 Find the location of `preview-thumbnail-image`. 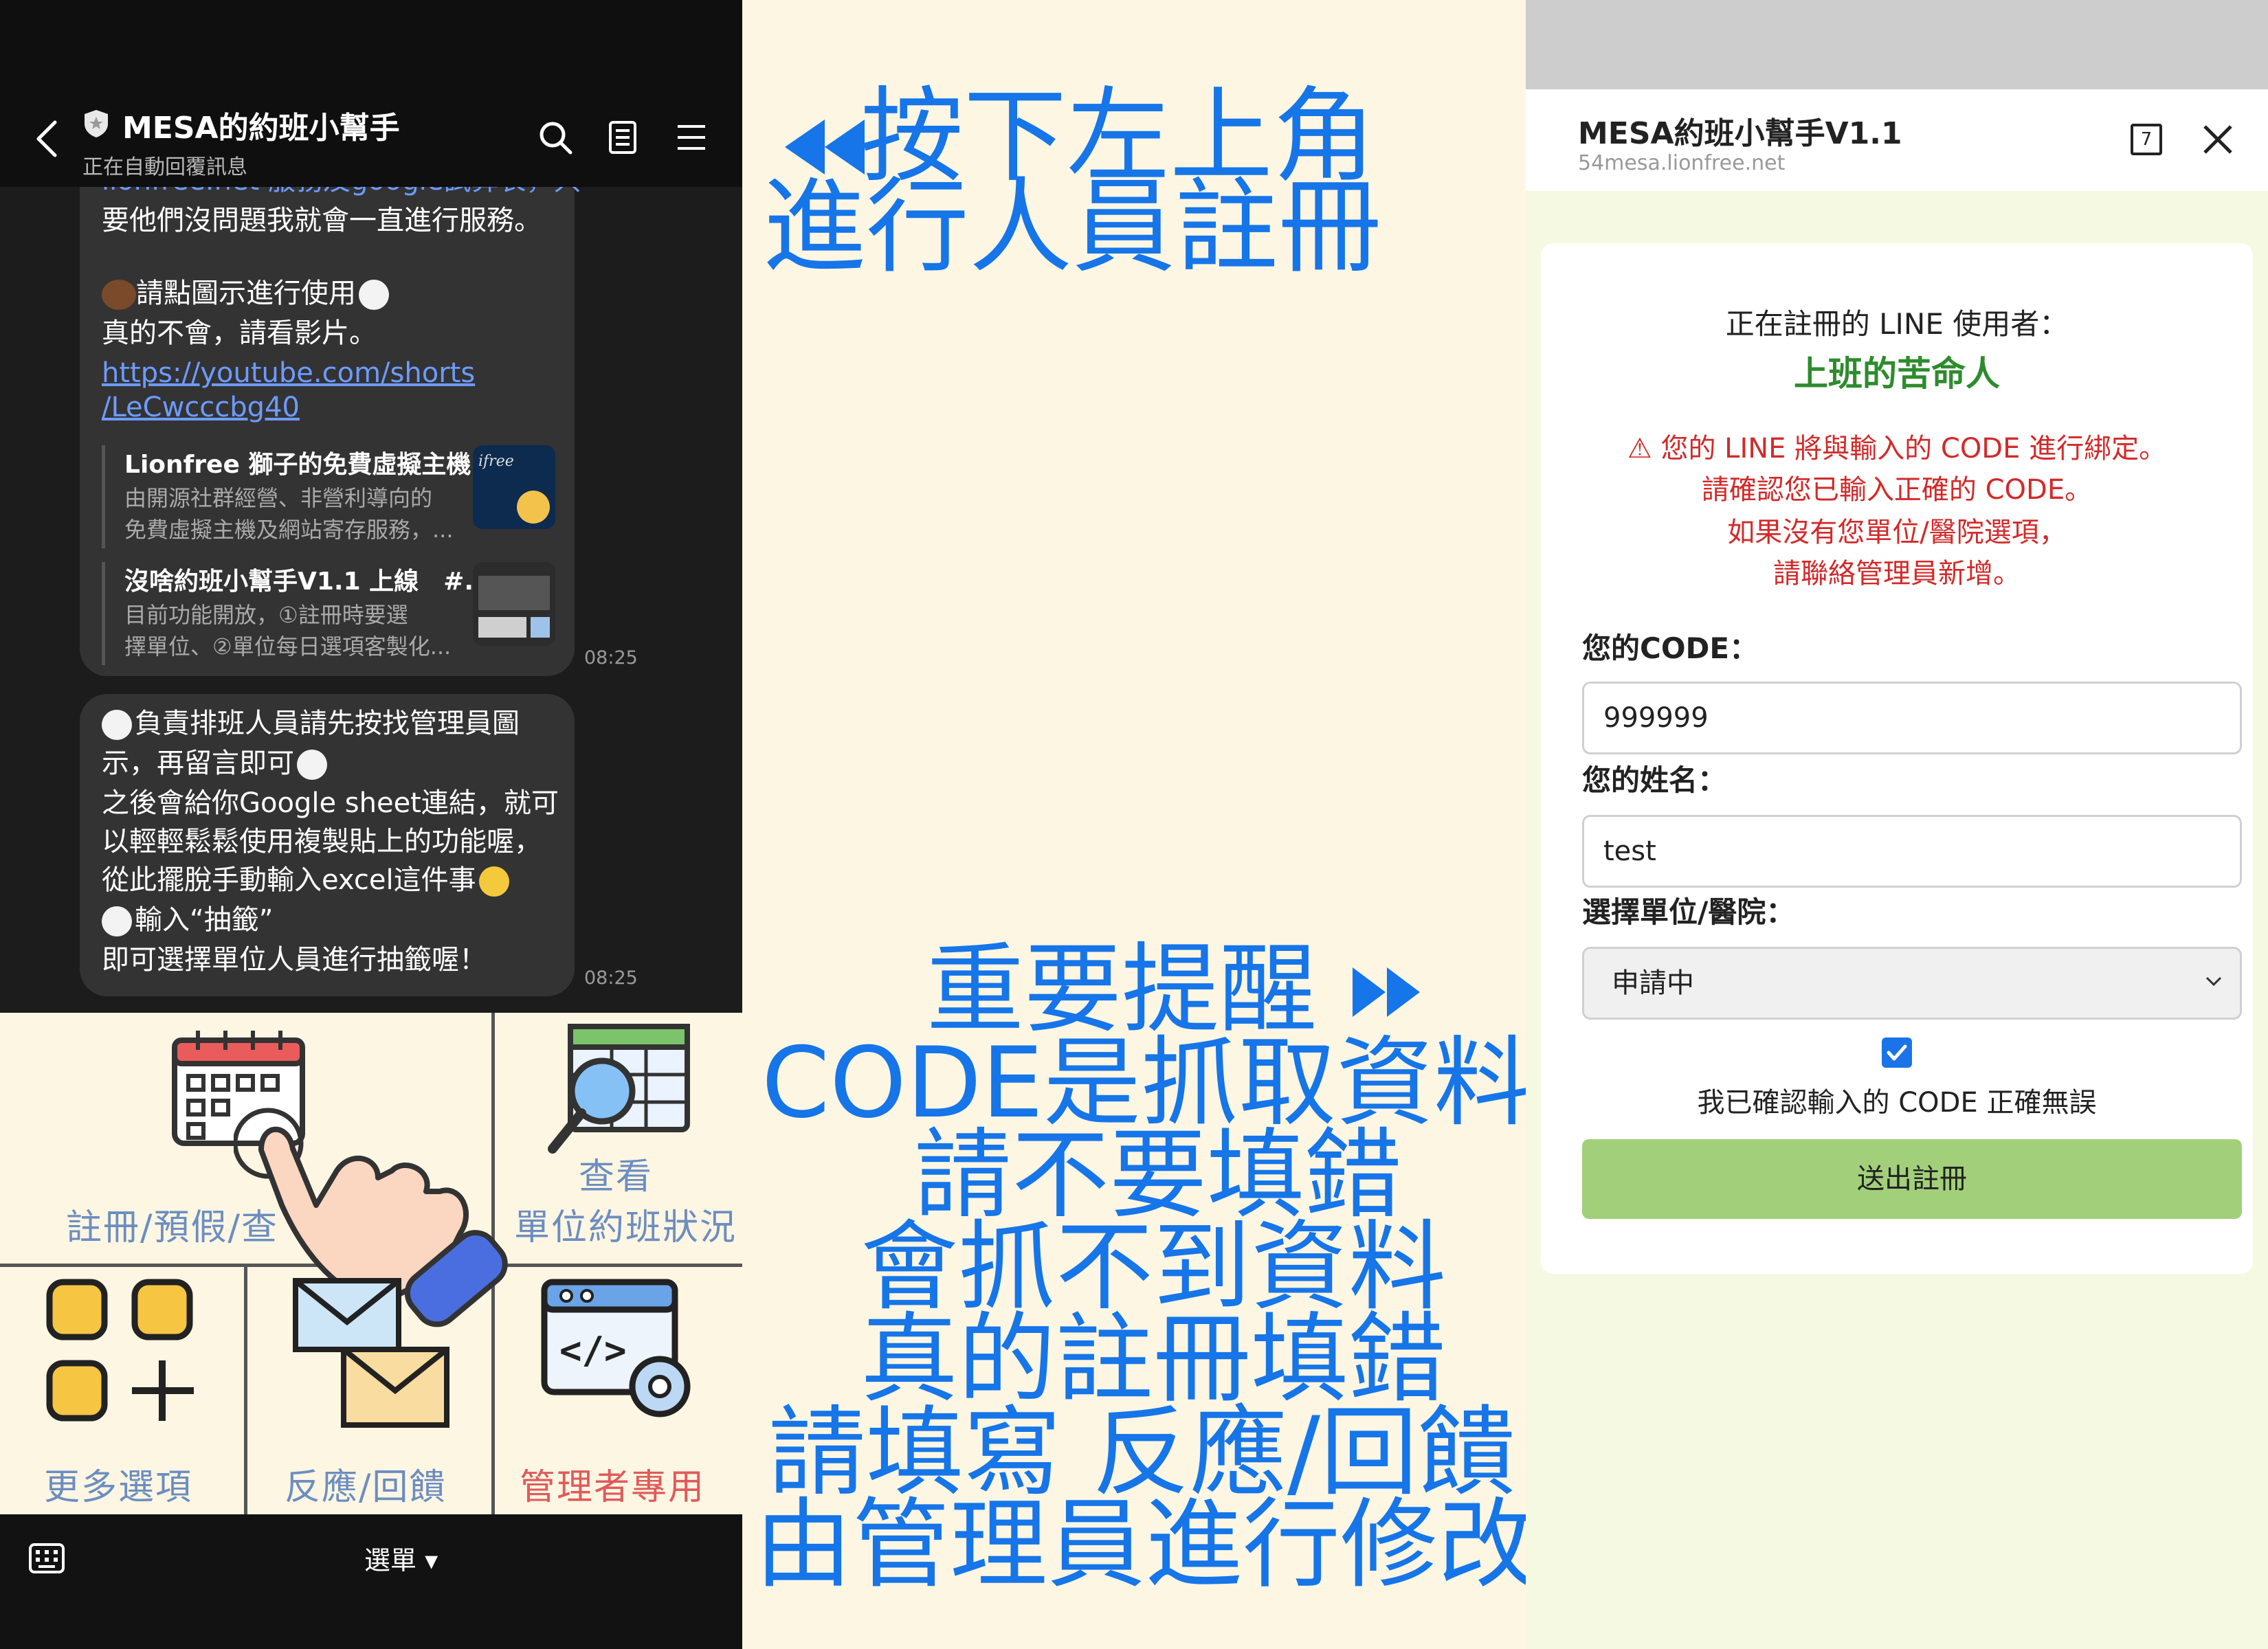

preview-thumbnail-image is located at coordinates (514, 604).